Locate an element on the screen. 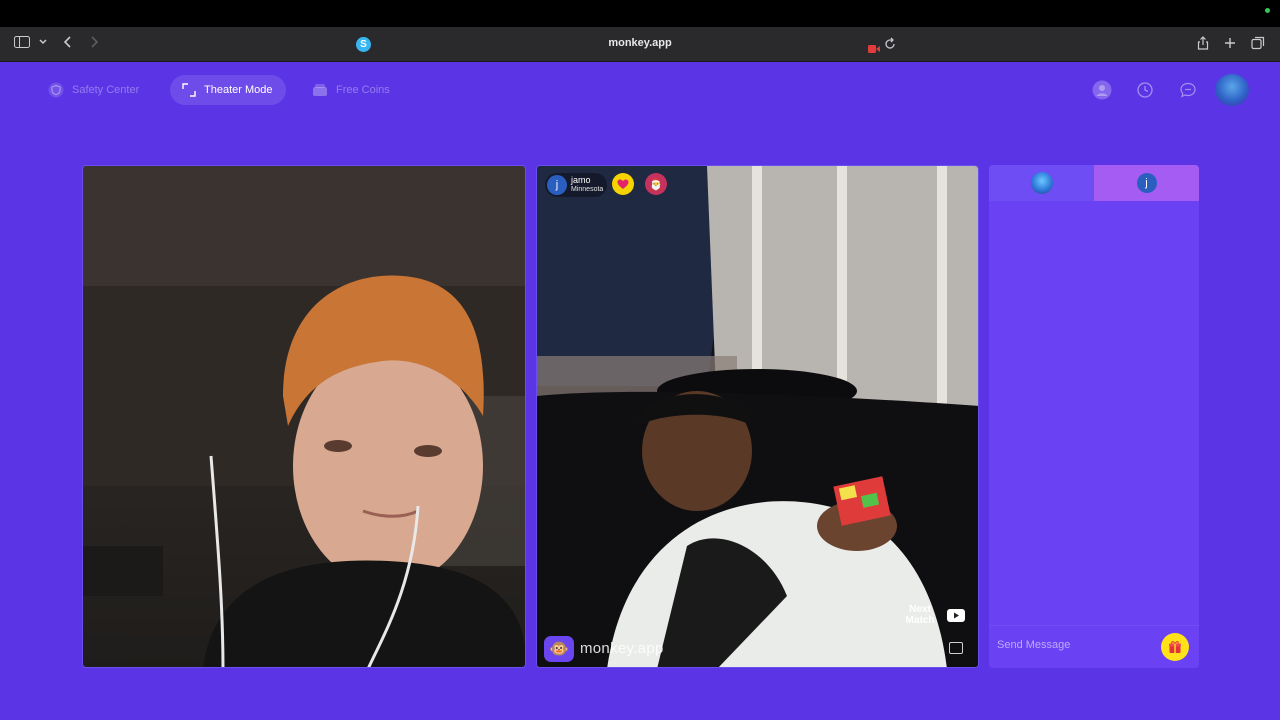  reload-icon is located at coordinates (890, 46).